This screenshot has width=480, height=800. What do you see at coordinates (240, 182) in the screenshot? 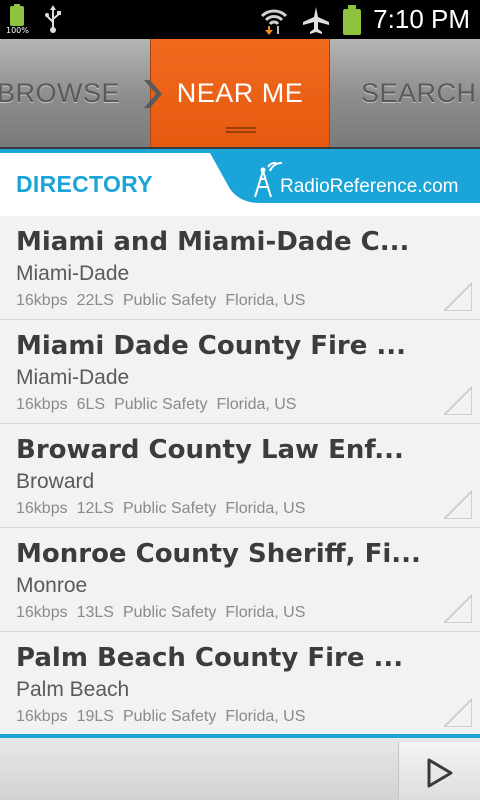
I see `directory-header: DIRECTORY RadioReference.com` at bounding box center [240, 182].